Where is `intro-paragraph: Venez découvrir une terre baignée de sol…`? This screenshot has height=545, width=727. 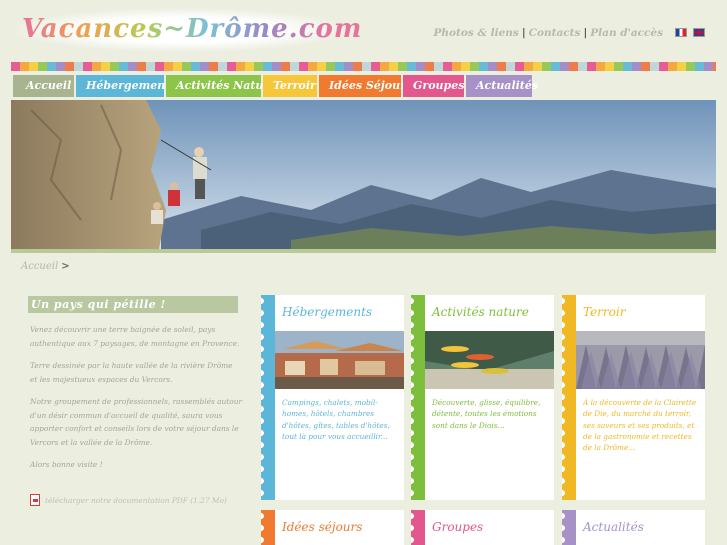 intro-paragraph: Venez découvrir une terre baignée de sol… is located at coordinates (135, 336).